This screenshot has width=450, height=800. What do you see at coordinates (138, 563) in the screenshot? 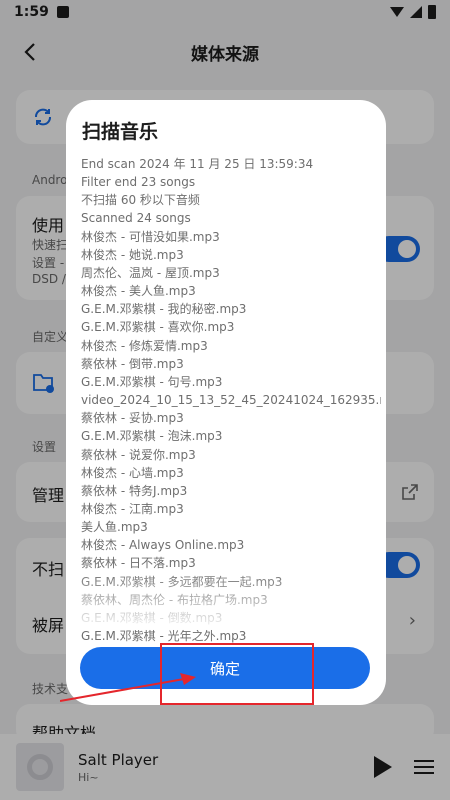
I see `scan-log-line: 蔡依林 - 日不落.mp3` at bounding box center [138, 563].